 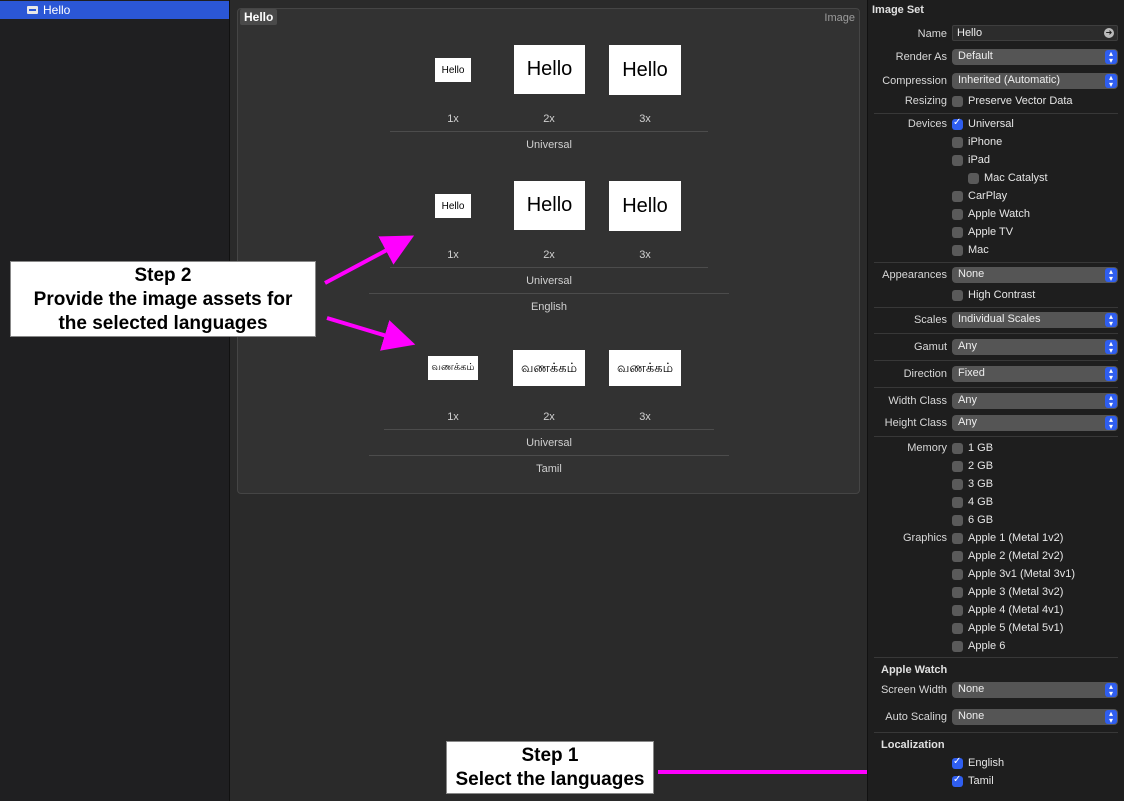 What do you see at coordinates (957, 484) in the screenshot?
I see `memory-3gb-checkbox` at bounding box center [957, 484].